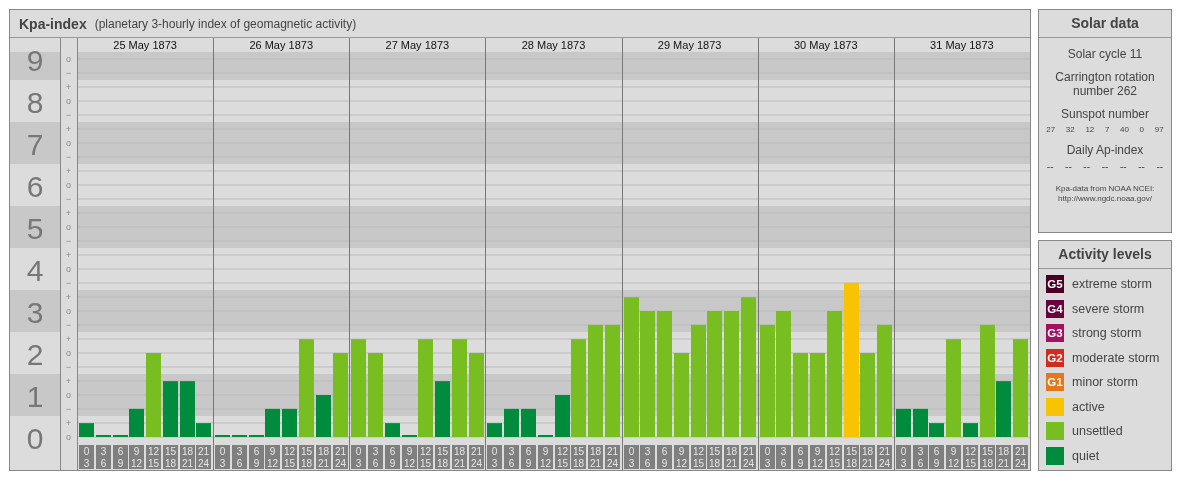  Describe the element at coordinates (1090, 129) in the screenshot. I see `sunspot-value: 12` at that location.